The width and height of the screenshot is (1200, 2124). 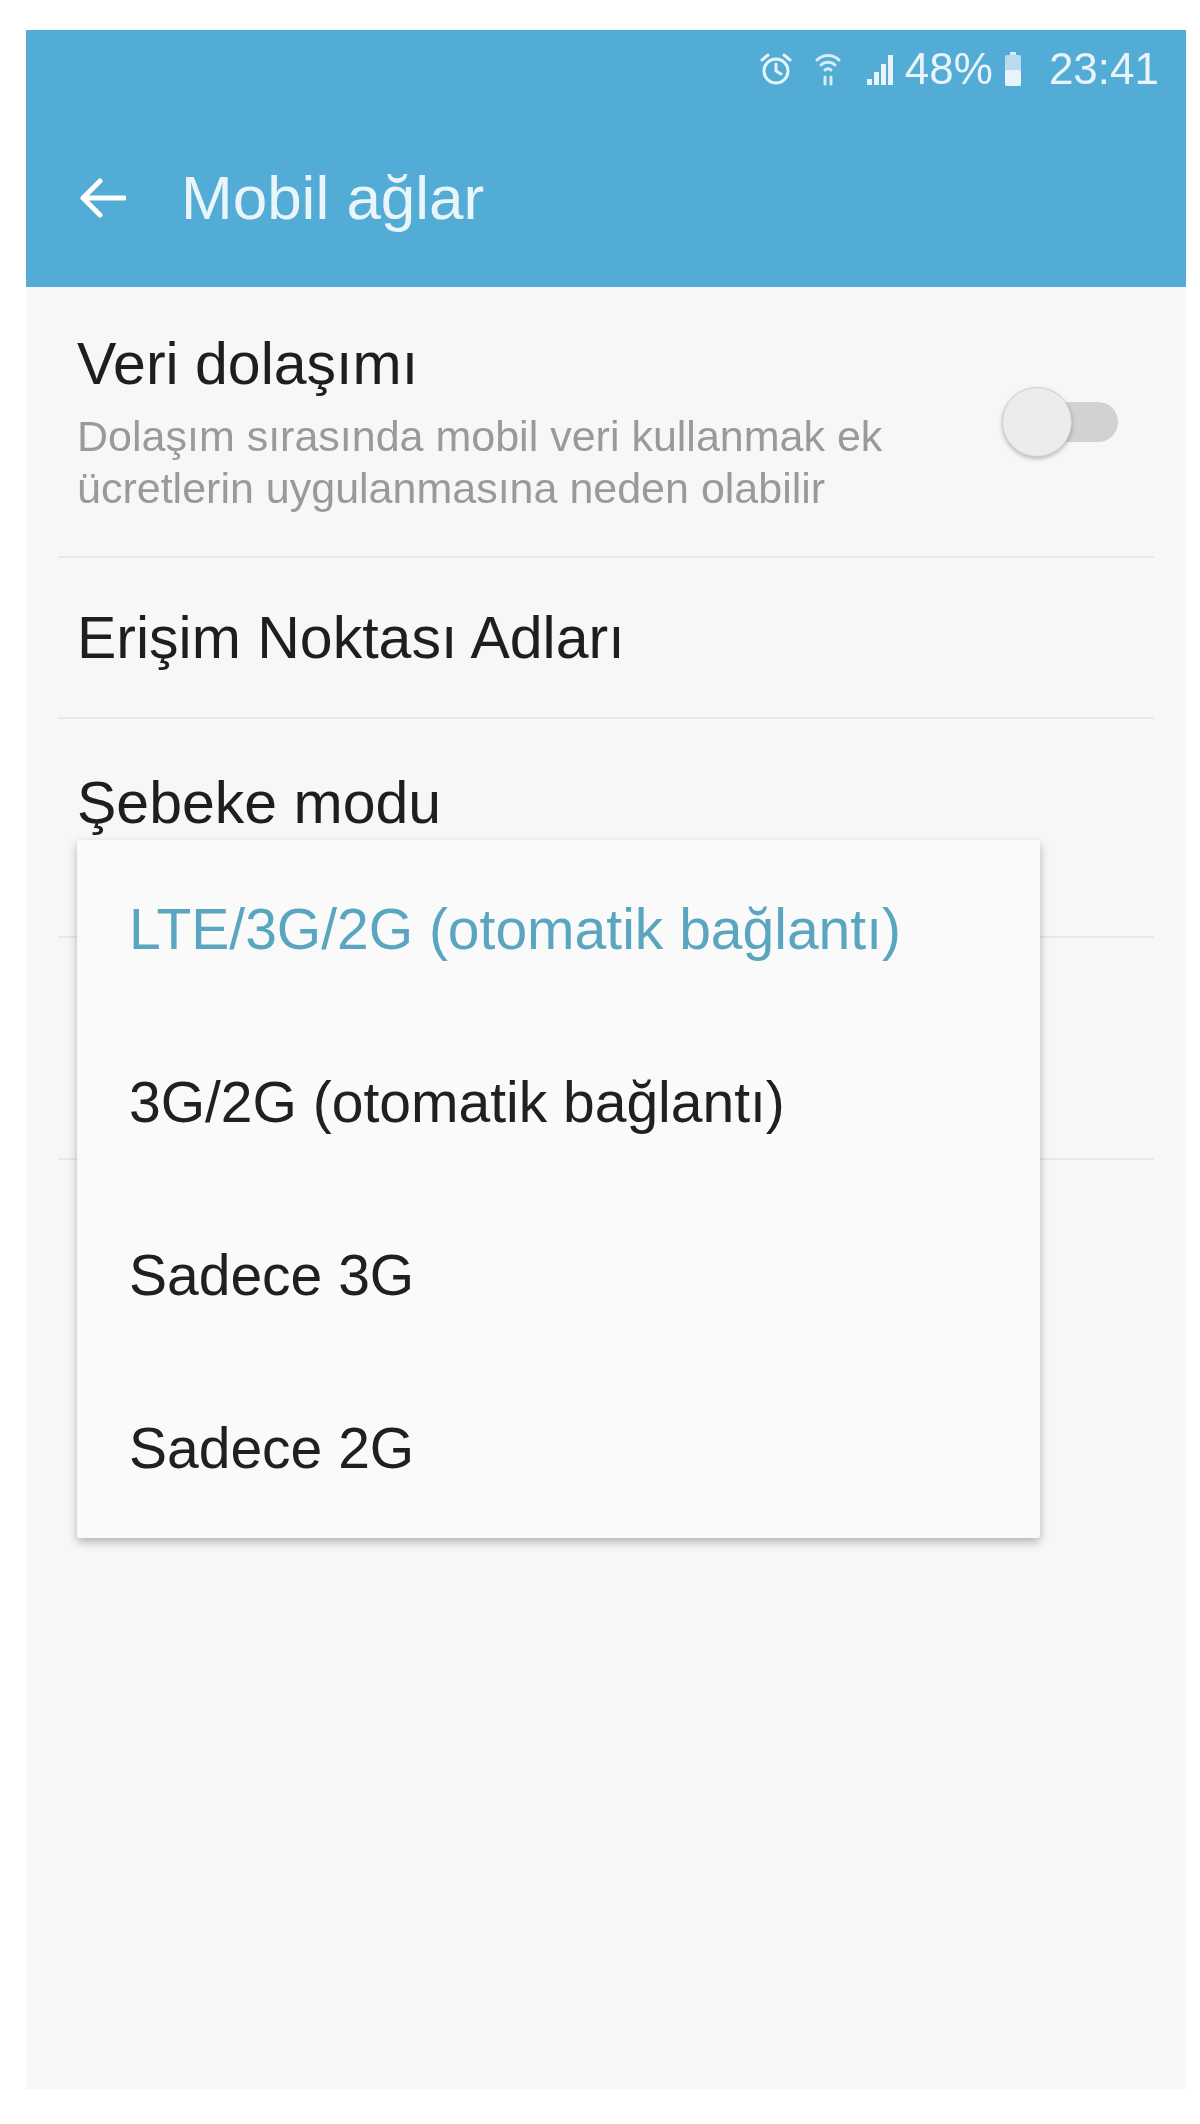 What do you see at coordinates (248, 364) in the screenshot?
I see `setting-title: Veri dolaşımı` at bounding box center [248, 364].